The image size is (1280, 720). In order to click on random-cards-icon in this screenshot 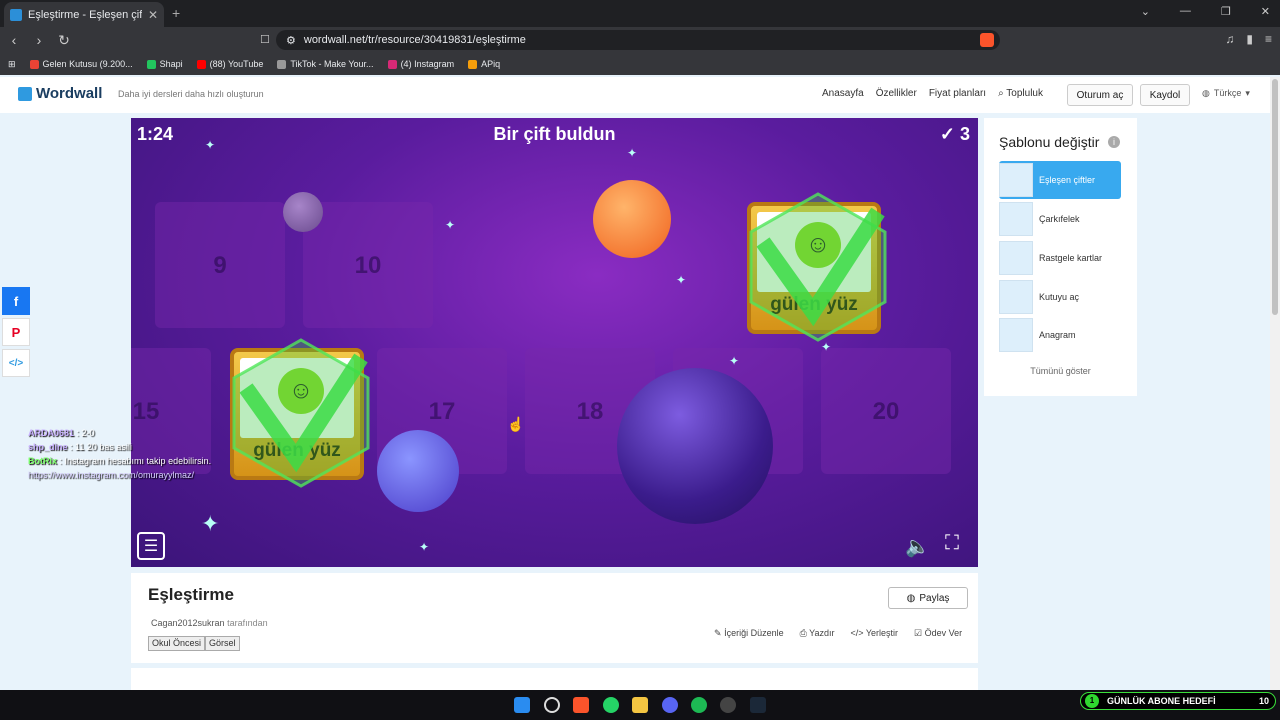, I will do `click(1016, 258)`.